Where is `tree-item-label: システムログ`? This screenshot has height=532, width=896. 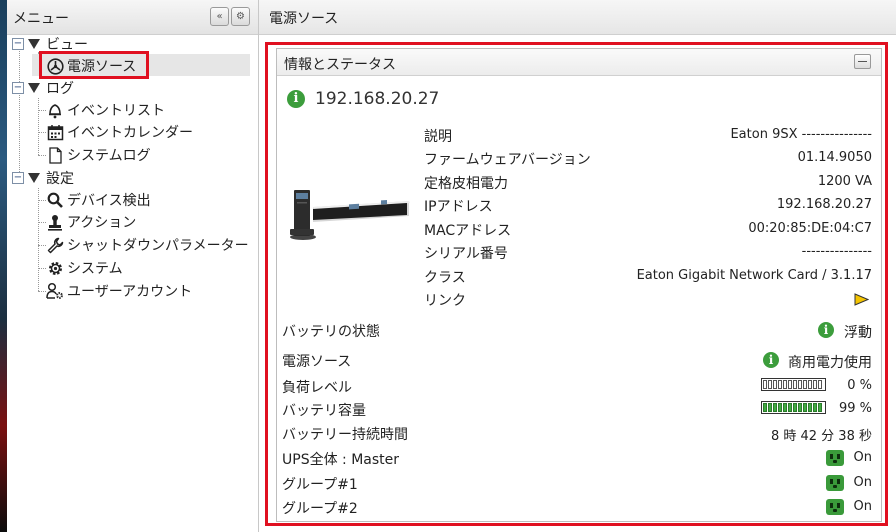
tree-item-label: システムログ is located at coordinates (109, 156).